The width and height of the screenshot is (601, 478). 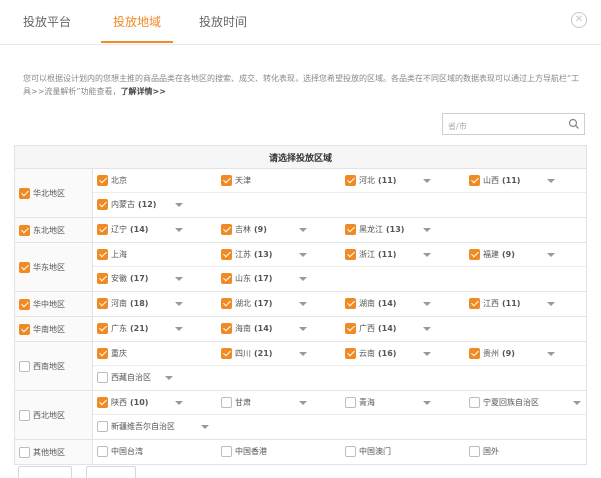 What do you see at coordinates (124, 377) in the screenshot?
I see `province-item: 西藏自治区` at bounding box center [124, 377].